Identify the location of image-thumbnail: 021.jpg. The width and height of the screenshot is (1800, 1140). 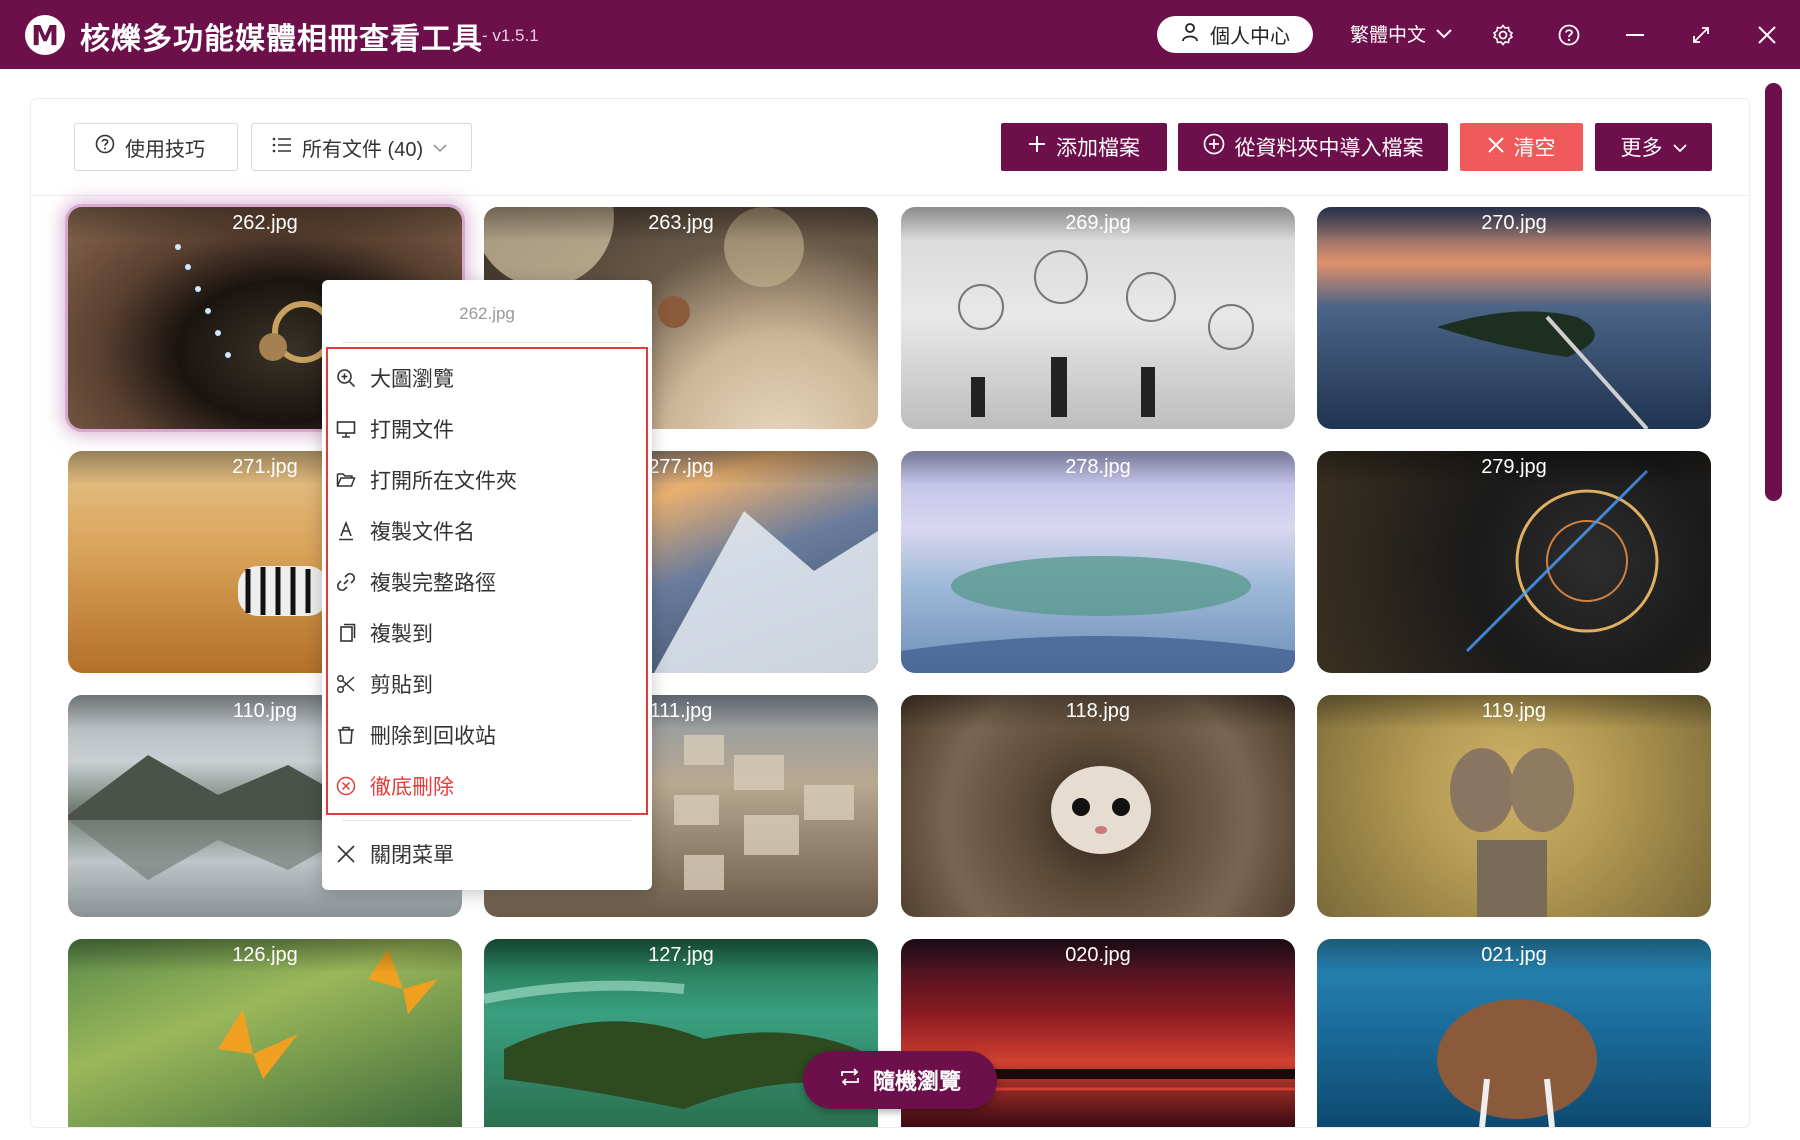
(1514, 1033).